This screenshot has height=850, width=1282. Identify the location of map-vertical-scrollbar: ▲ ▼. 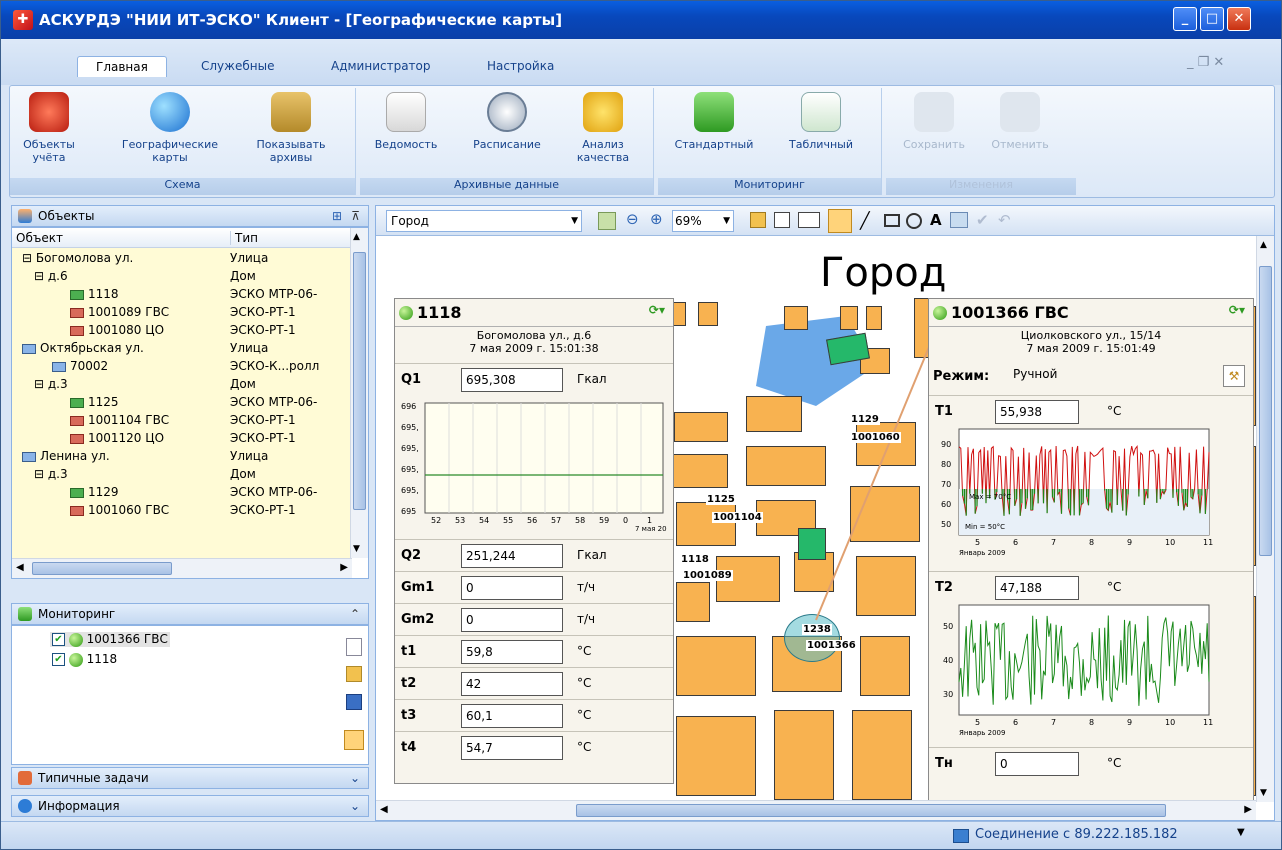
(1265, 519).